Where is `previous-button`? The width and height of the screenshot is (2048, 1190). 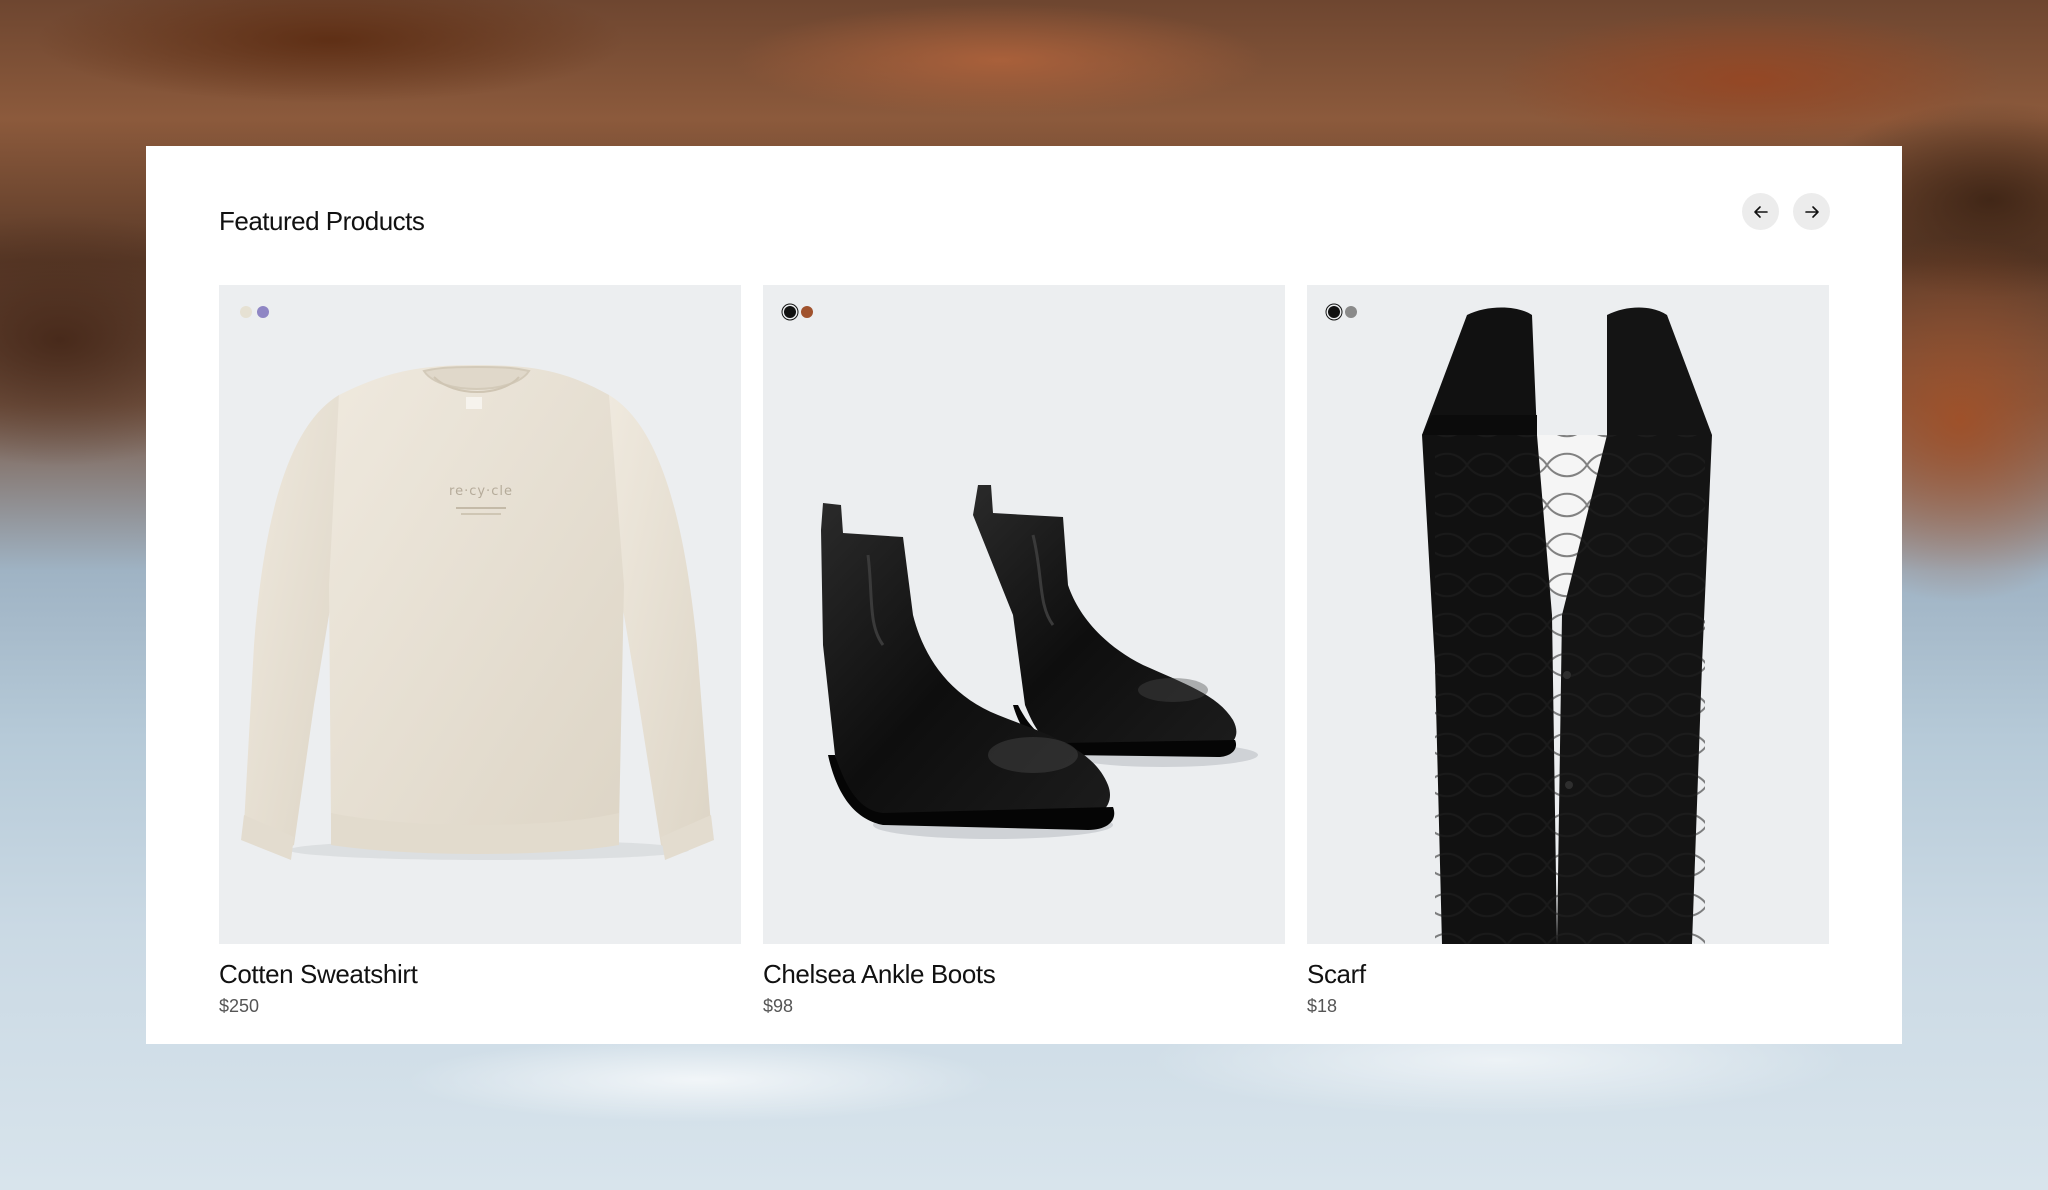
previous-button is located at coordinates (1760, 211).